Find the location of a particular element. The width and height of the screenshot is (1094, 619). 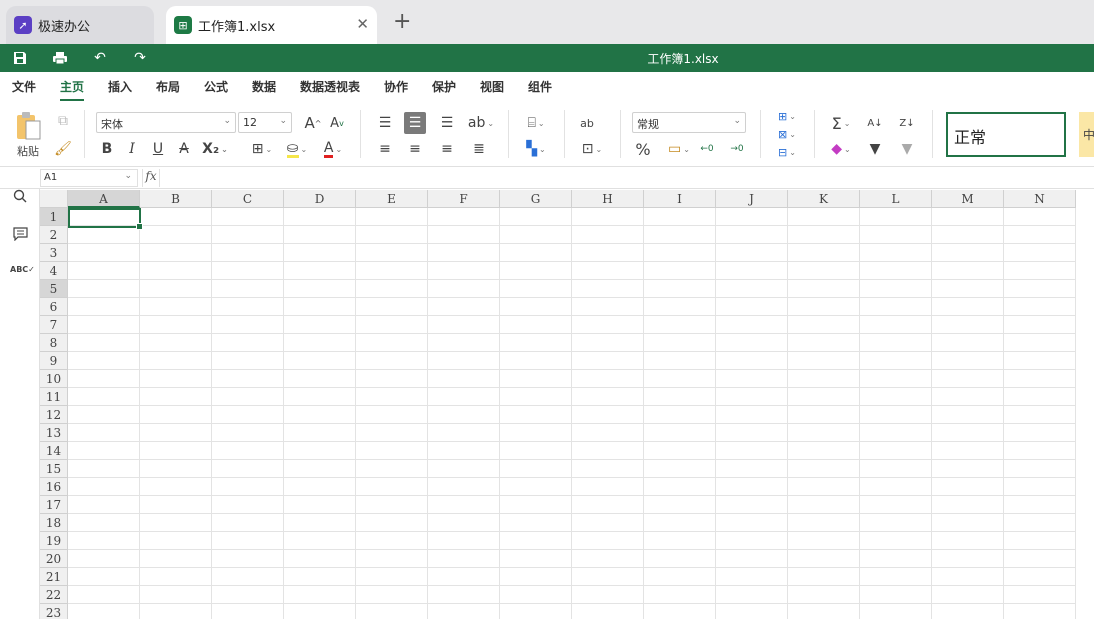

menu-home: 主页 is located at coordinates (72, 89).